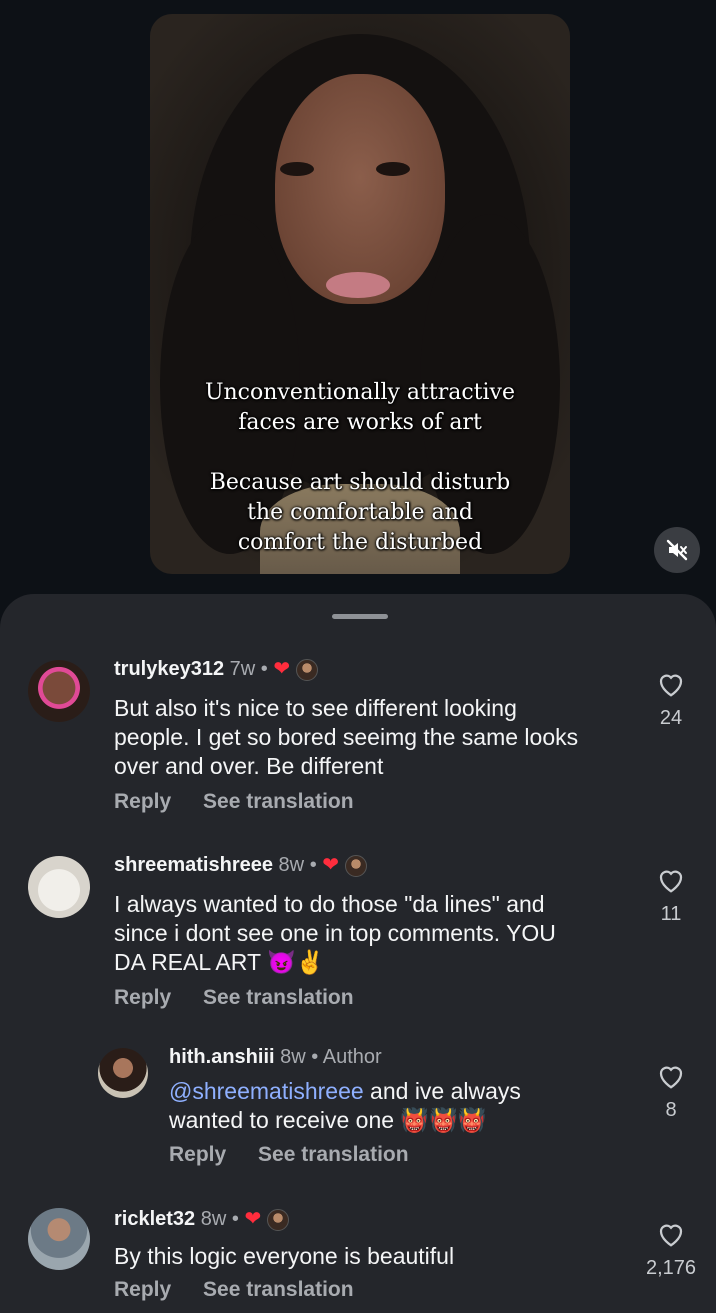 Image resolution: width=716 pixels, height=1313 pixels. I want to click on caption-line: the comfortable and, so click(360, 512).